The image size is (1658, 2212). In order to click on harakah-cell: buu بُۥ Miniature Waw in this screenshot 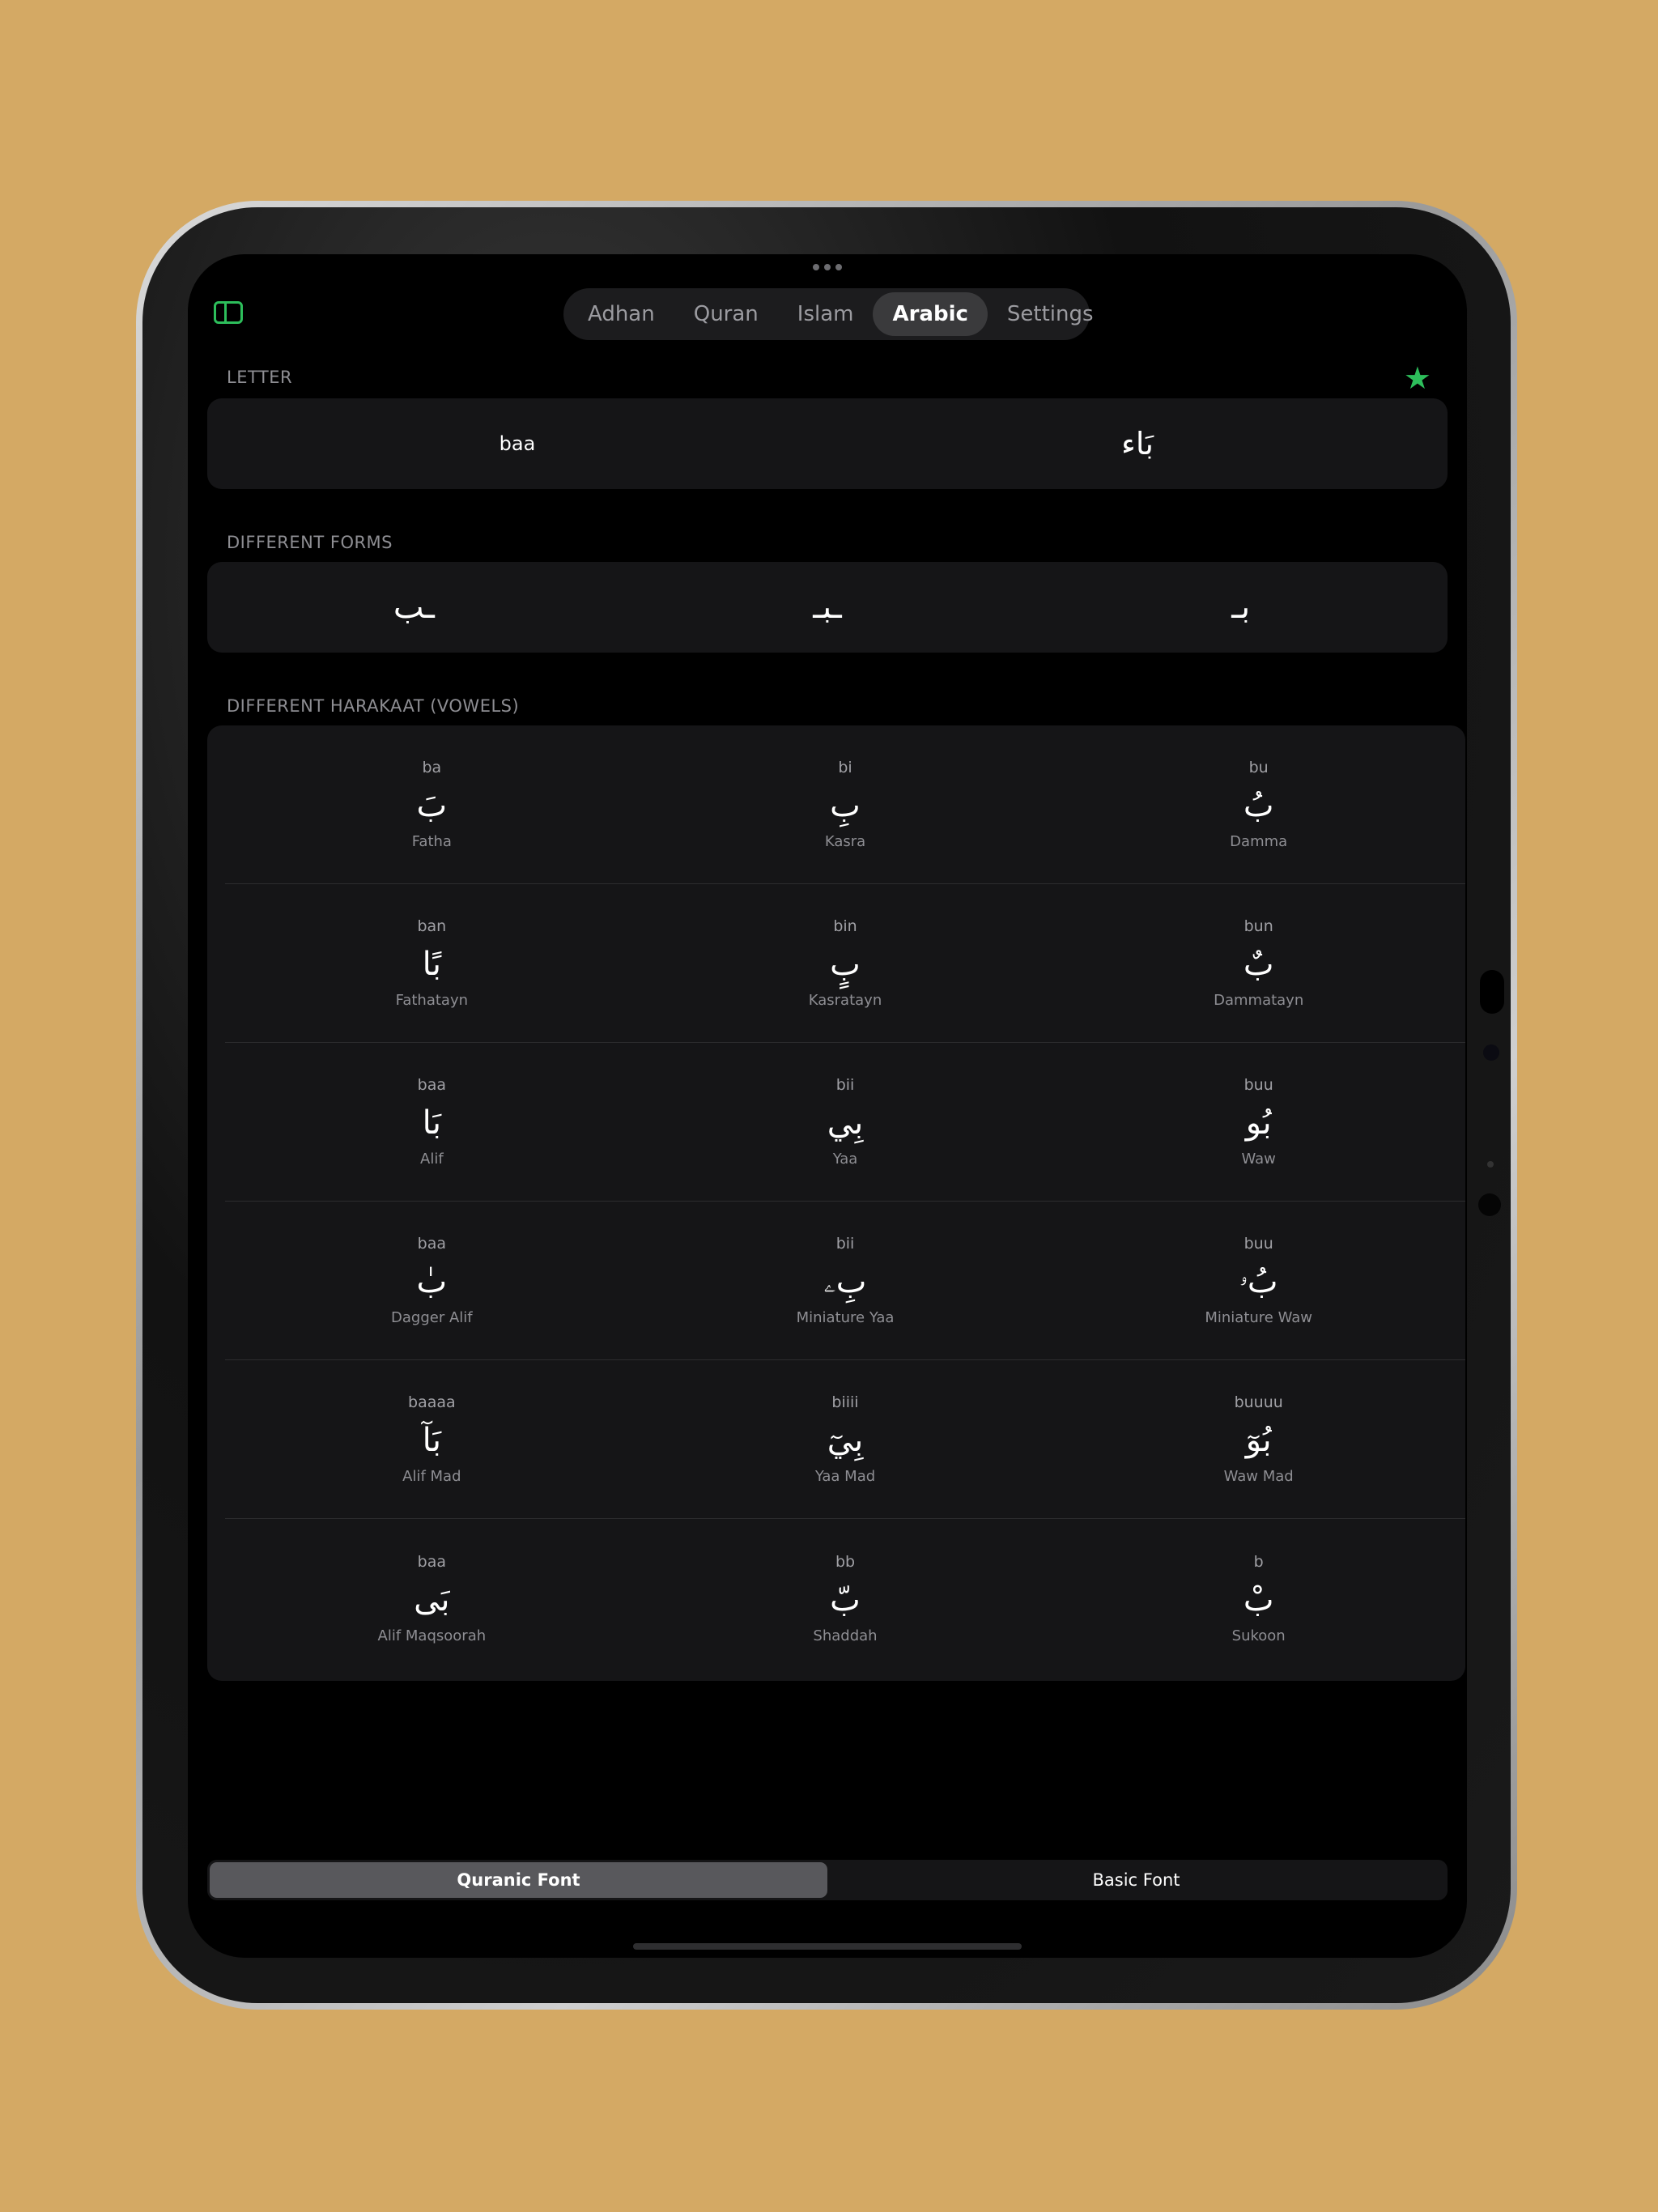, I will do `click(1258, 1280)`.